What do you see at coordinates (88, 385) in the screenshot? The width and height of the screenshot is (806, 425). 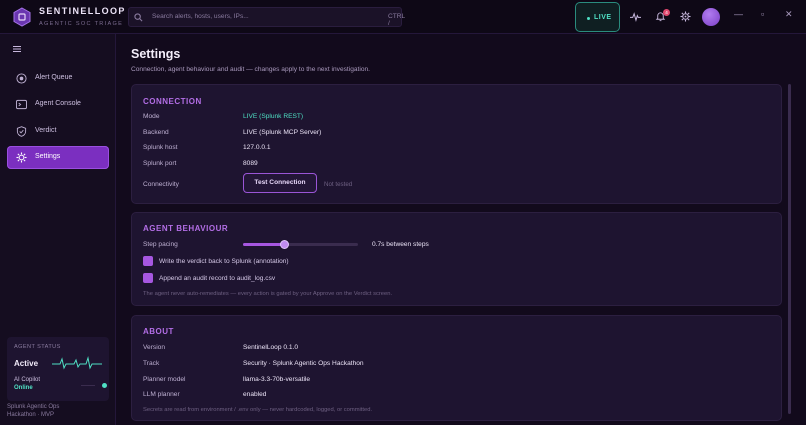 I see `copilot-divider` at bounding box center [88, 385].